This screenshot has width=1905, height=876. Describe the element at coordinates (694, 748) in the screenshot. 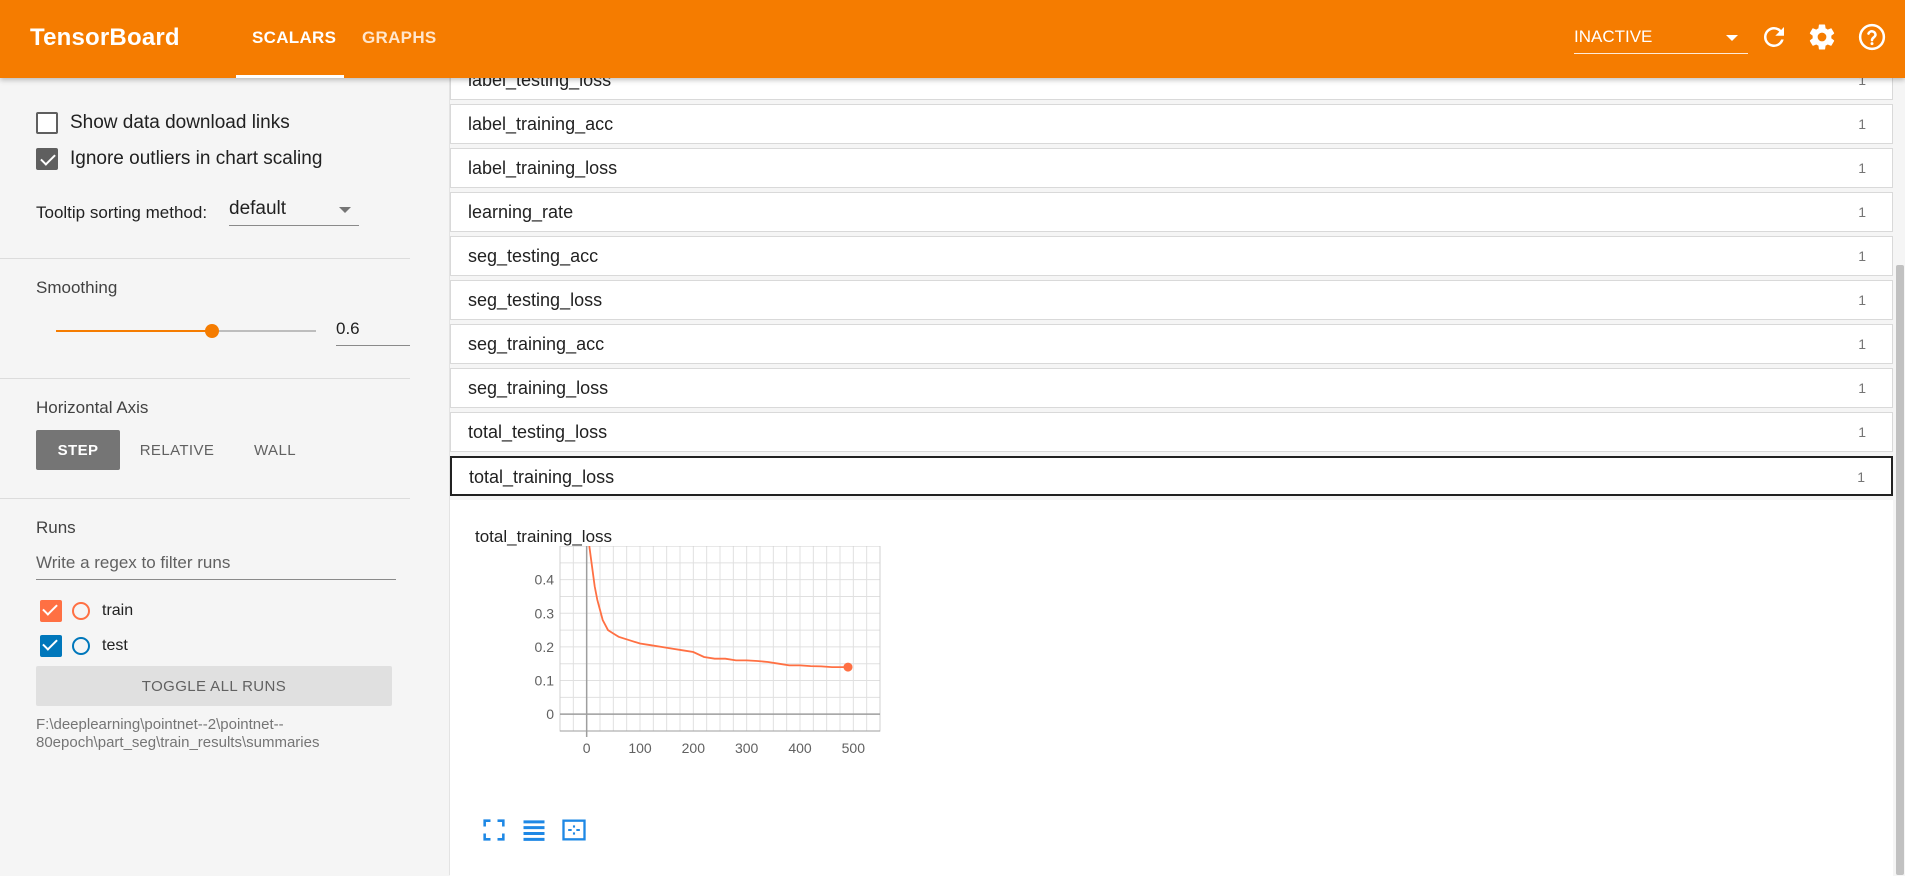

I see `x-tick-label: 200` at that location.